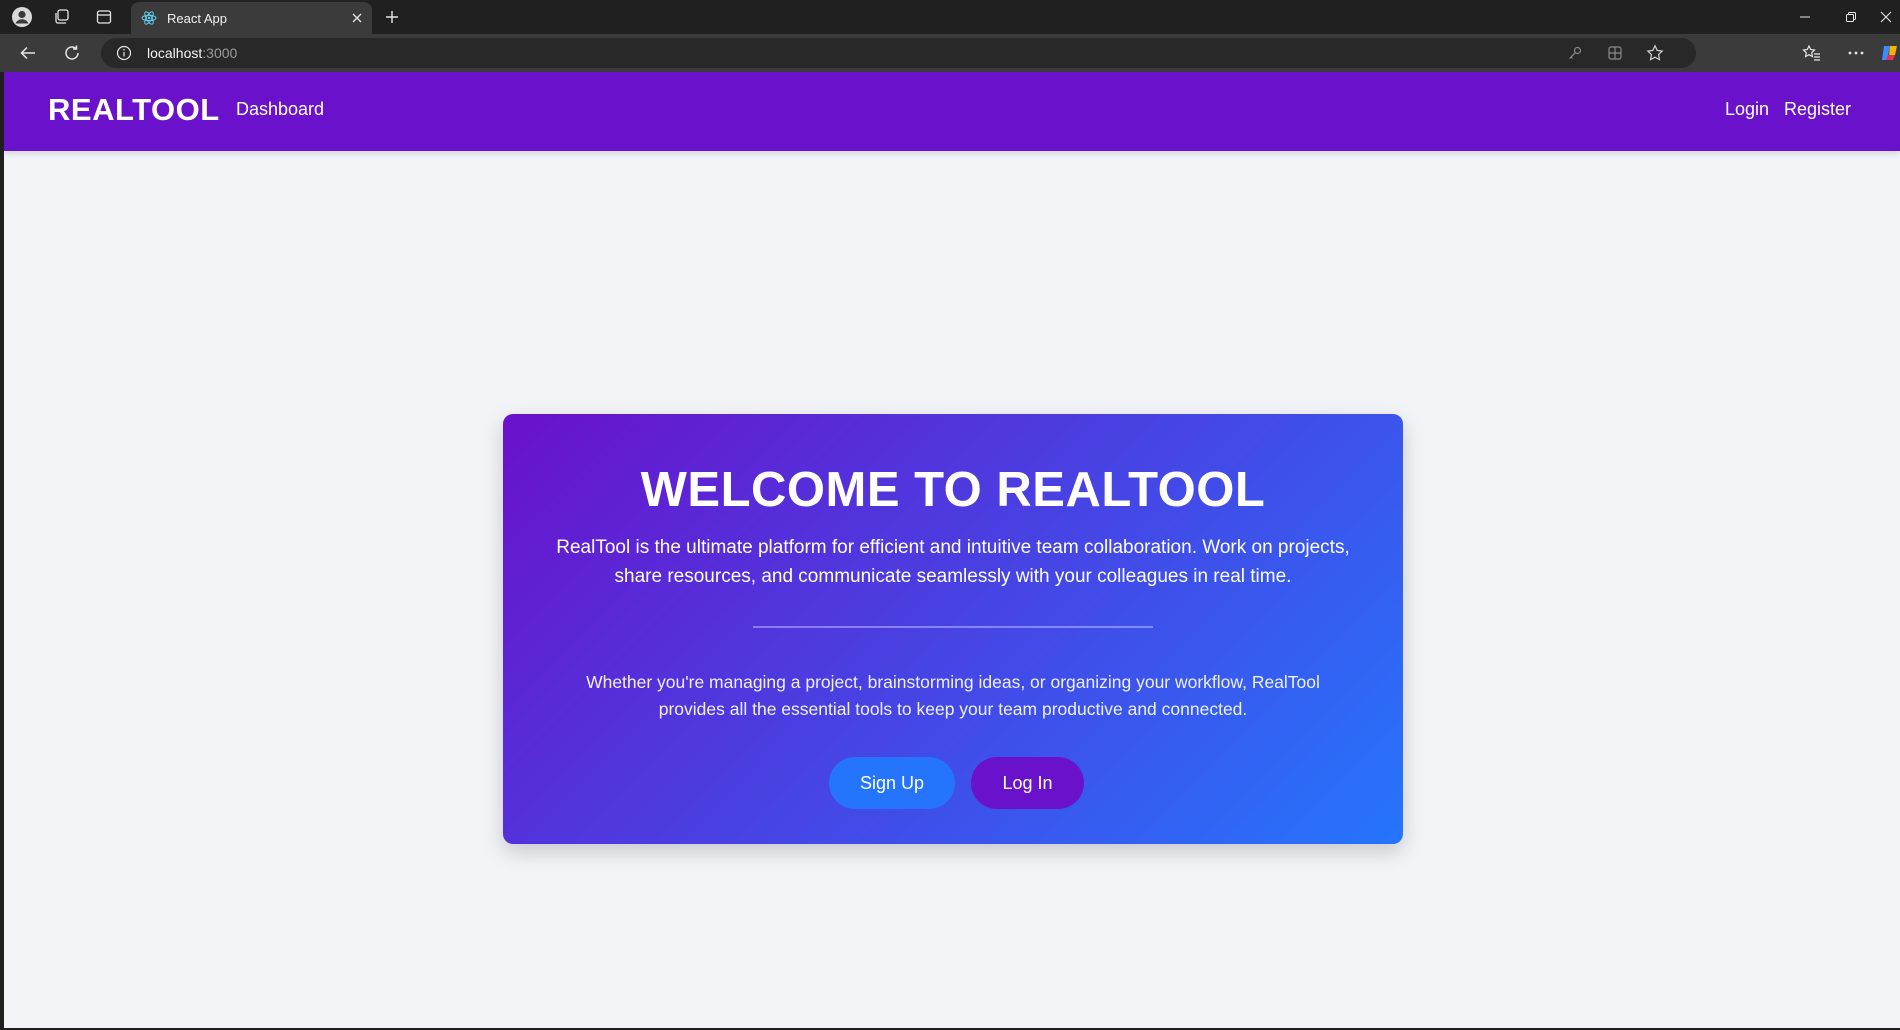  I want to click on browser-toolbar: localhost:3000, so click(950, 53).